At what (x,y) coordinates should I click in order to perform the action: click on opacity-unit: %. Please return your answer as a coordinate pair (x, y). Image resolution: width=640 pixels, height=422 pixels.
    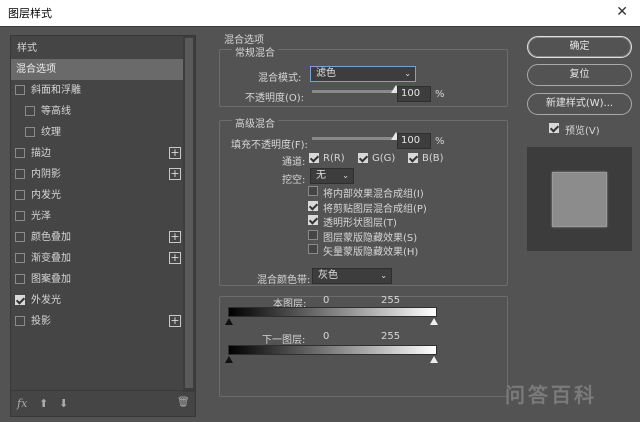
    Looking at the image, I should click on (440, 94).